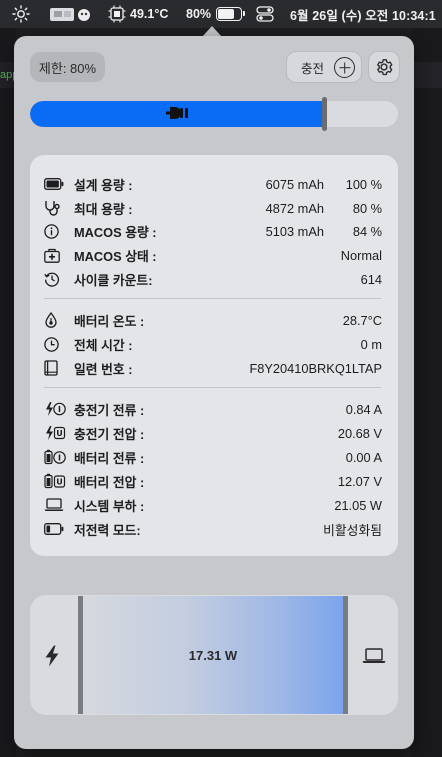 The image size is (442, 757). What do you see at coordinates (55, 529) in the screenshot?
I see `low-power-battery-icon` at bounding box center [55, 529].